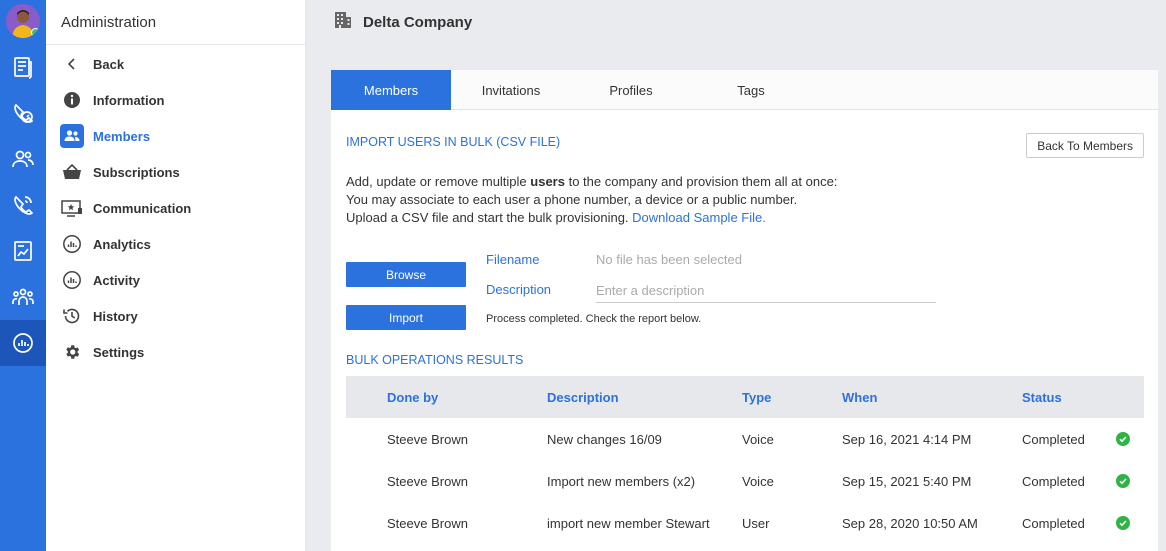  I want to click on page-header: Delta Company, so click(736, 22).